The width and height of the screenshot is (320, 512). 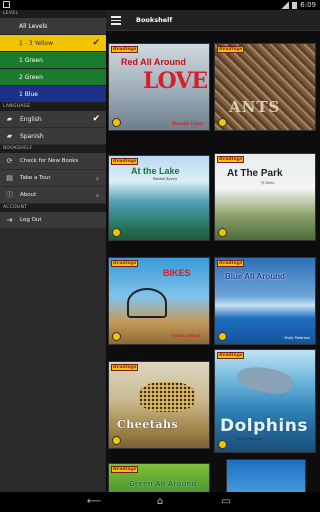 I want to click on level-label: 1 - 3 Yellow, so click(x=36, y=43).